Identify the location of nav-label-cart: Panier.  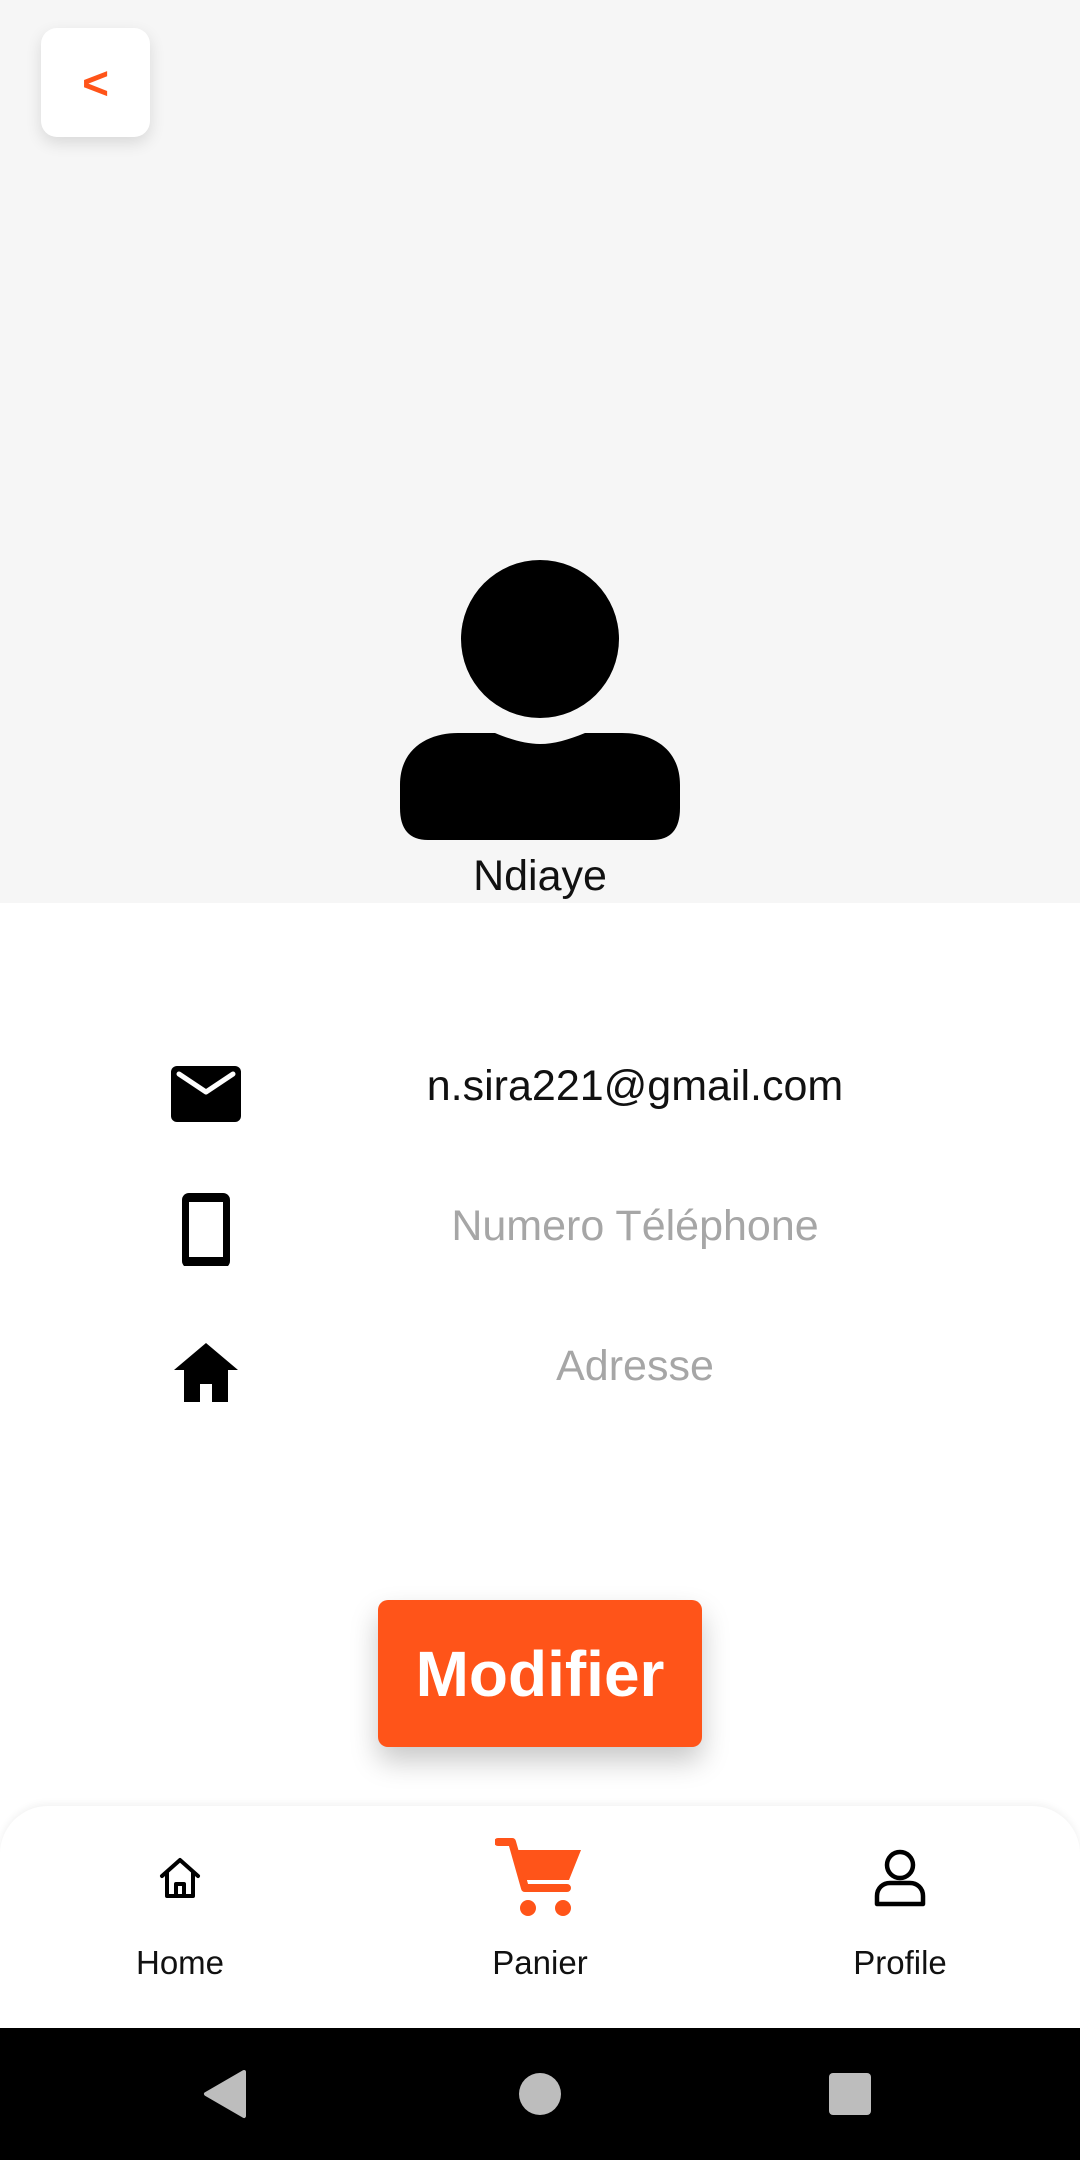
(540, 1962).